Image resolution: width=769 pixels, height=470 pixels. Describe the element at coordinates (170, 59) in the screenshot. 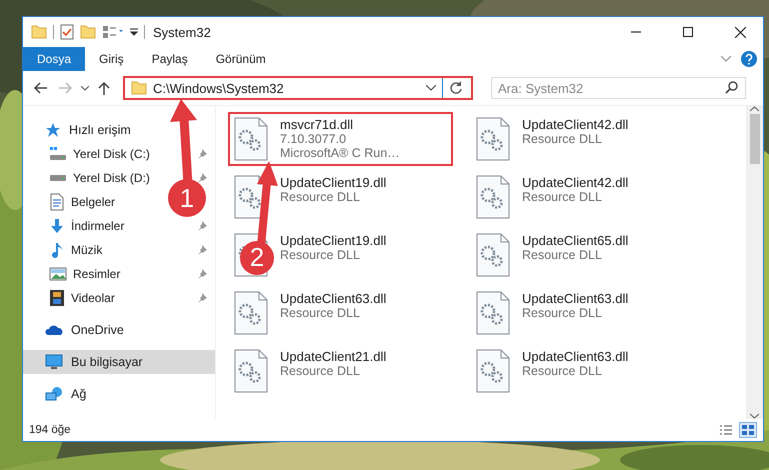

I see `ribbon-tab: Paylaş` at that location.